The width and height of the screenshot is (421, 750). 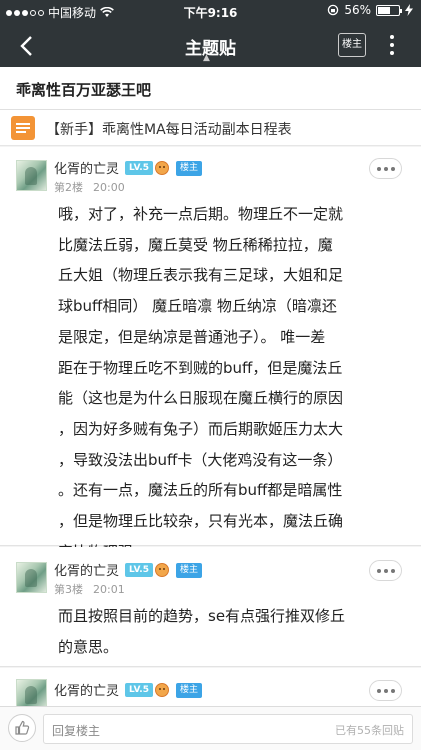 What do you see at coordinates (201, 214) in the screenshot?
I see `content-line: 哦，对了，补充一点后期。物理丘不一定就` at bounding box center [201, 214].